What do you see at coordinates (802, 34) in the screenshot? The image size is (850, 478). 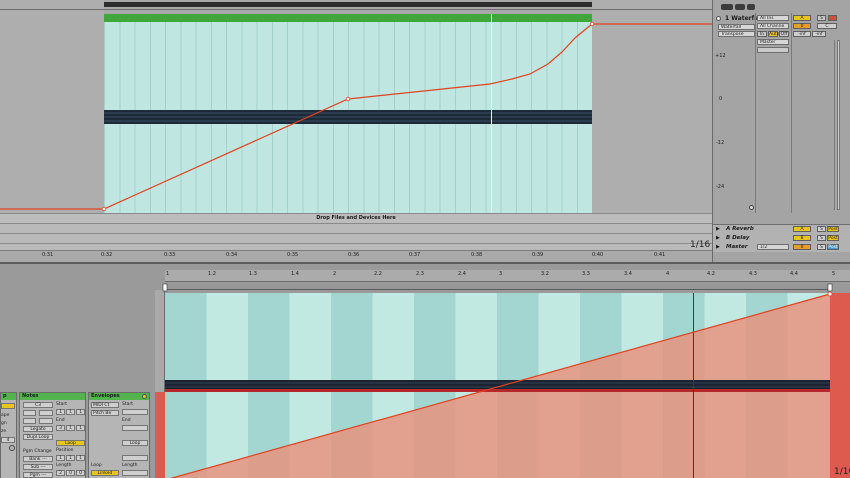 I see `send-a-box: -inf` at bounding box center [802, 34].